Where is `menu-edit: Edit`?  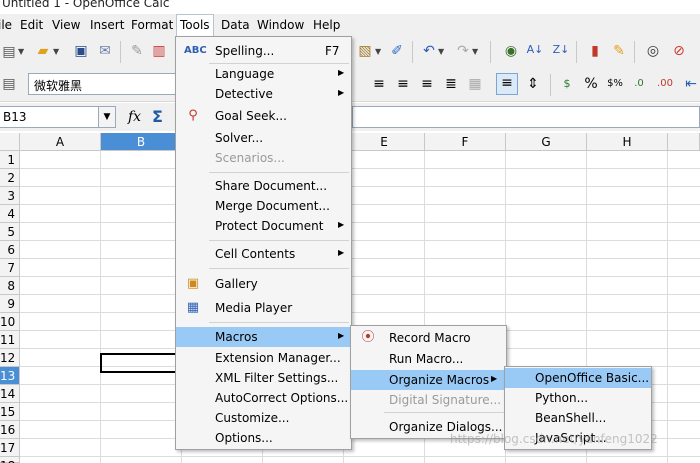 menu-edit: Edit is located at coordinates (31, 25).